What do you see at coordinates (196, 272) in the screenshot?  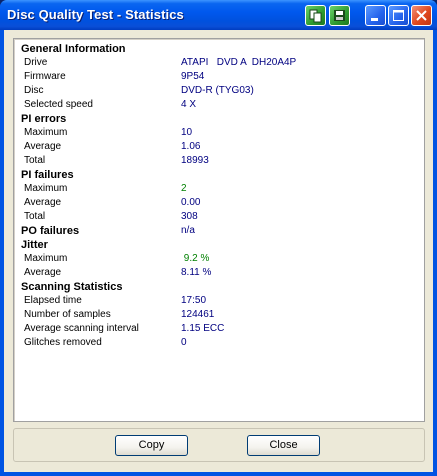 I see `stat-value: 8.11 %` at bounding box center [196, 272].